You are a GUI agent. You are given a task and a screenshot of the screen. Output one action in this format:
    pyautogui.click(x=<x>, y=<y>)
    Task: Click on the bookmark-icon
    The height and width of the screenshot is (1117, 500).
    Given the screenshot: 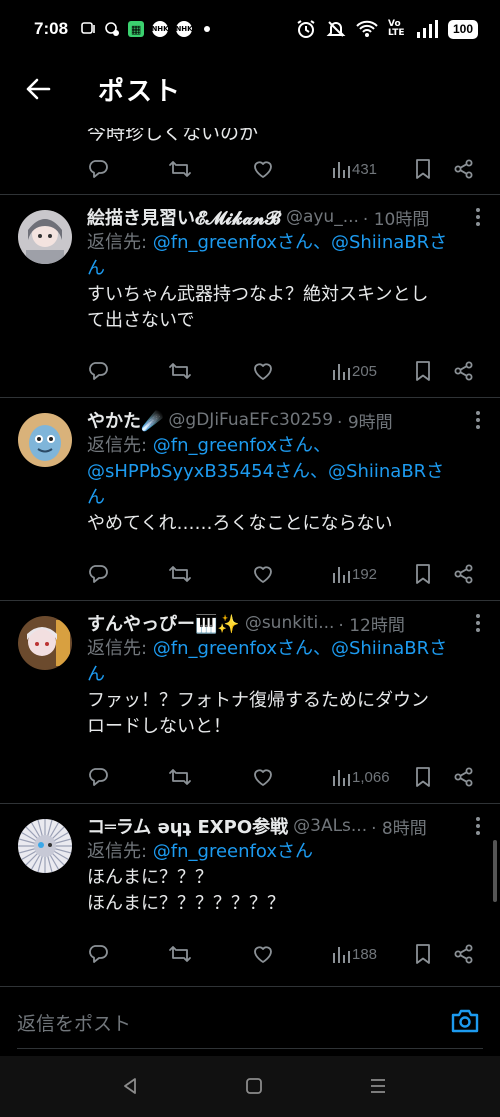 What is the action you would take?
    pyautogui.click(x=423, y=777)
    